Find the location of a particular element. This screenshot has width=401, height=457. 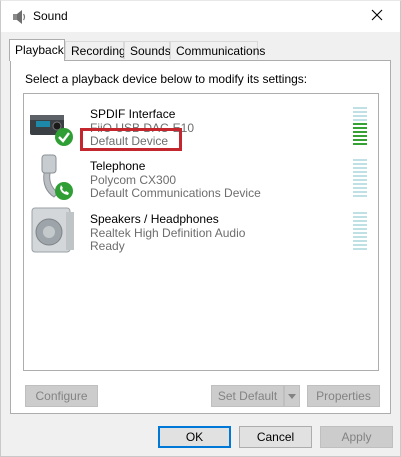

close-icon is located at coordinates (377, 16).